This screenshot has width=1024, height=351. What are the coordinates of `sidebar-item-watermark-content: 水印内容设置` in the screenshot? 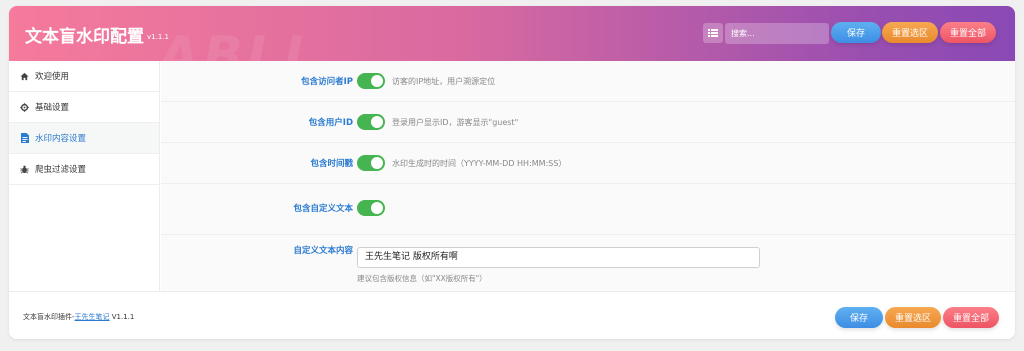 It's located at (84, 138).